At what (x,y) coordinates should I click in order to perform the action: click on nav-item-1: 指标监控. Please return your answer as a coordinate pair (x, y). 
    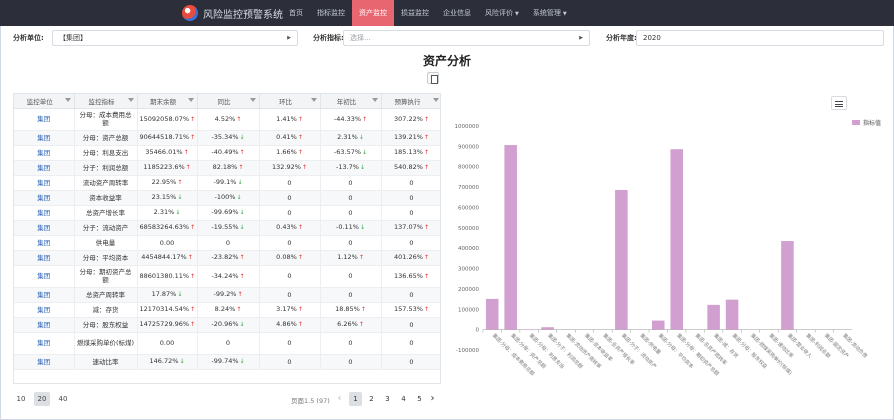
    Looking at the image, I should click on (331, 13).